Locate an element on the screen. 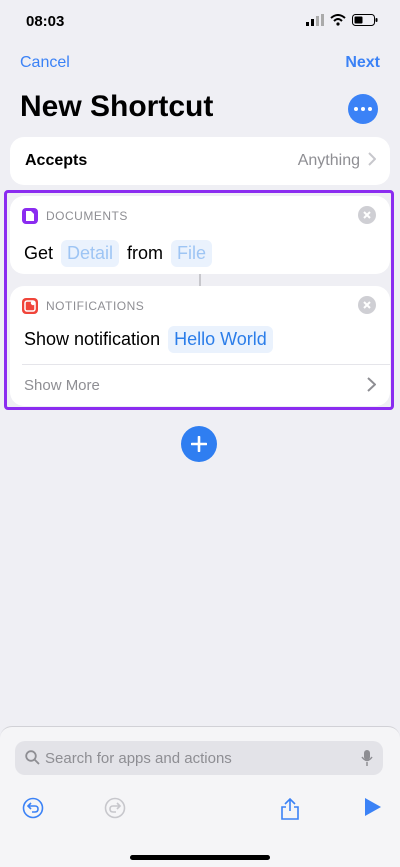 The width and height of the screenshot is (400, 867). redo-icon is located at coordinates (115, 808).